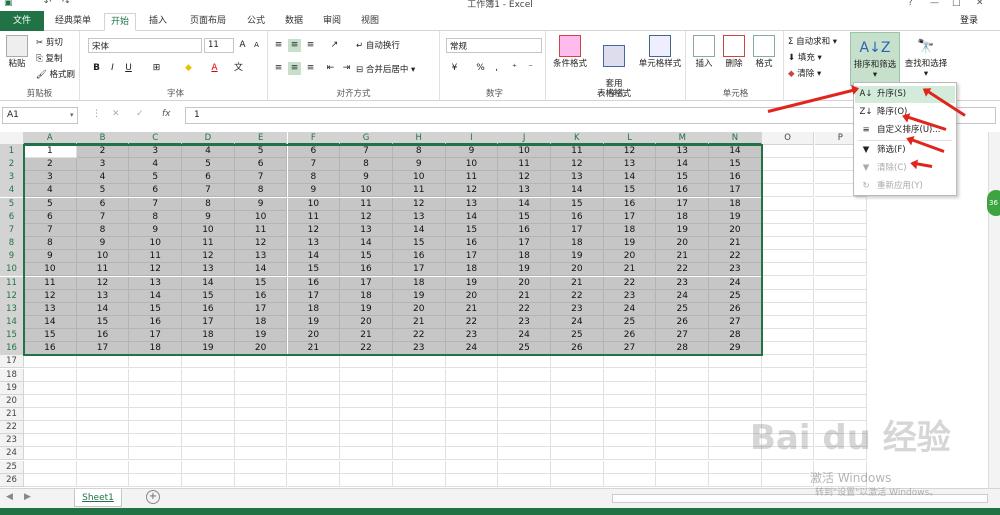  Describe the element at coordinates (156, 336) in the screenshot. I see `cell: 17` at that location.